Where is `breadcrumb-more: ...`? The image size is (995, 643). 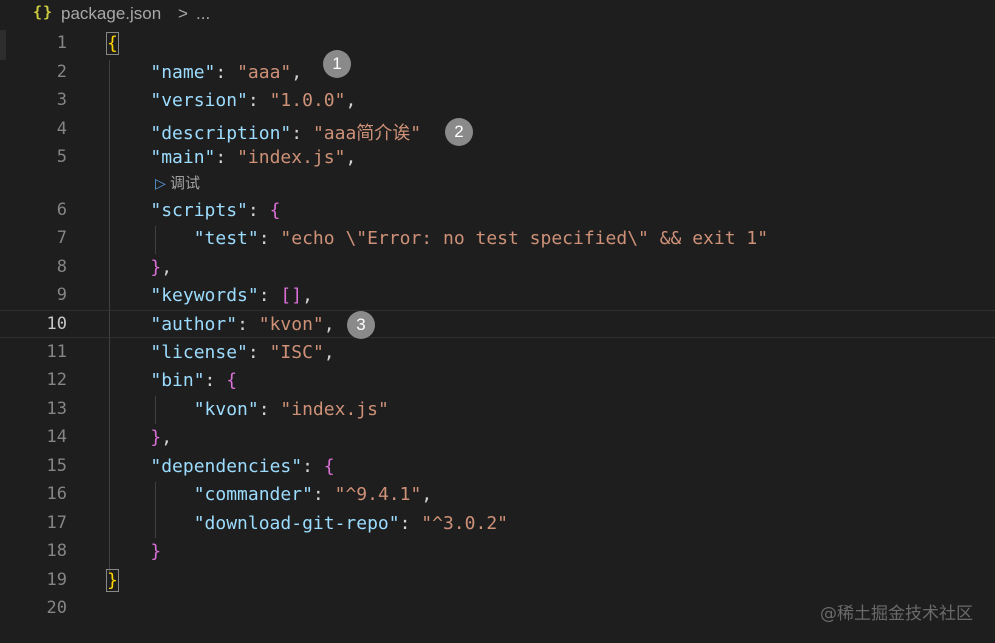
breadcrumb-more: ... is located at coordinates (203, 14).